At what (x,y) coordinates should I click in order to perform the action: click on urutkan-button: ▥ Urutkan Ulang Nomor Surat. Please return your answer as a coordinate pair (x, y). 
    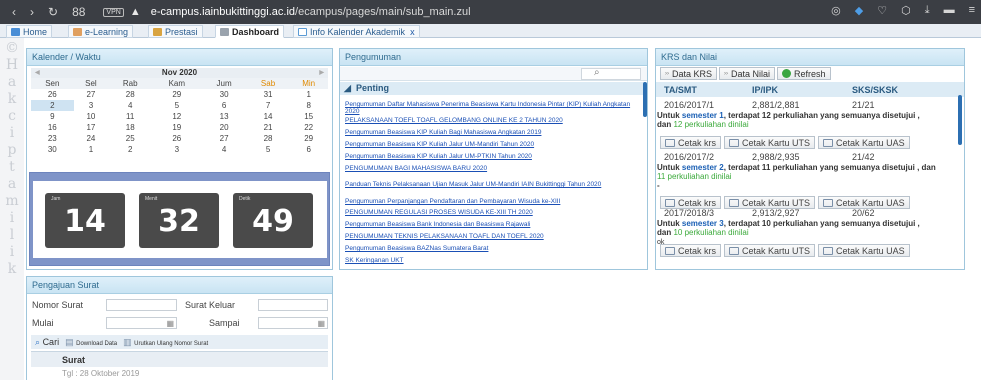
    Looking at the image, I should click on (165, 342).